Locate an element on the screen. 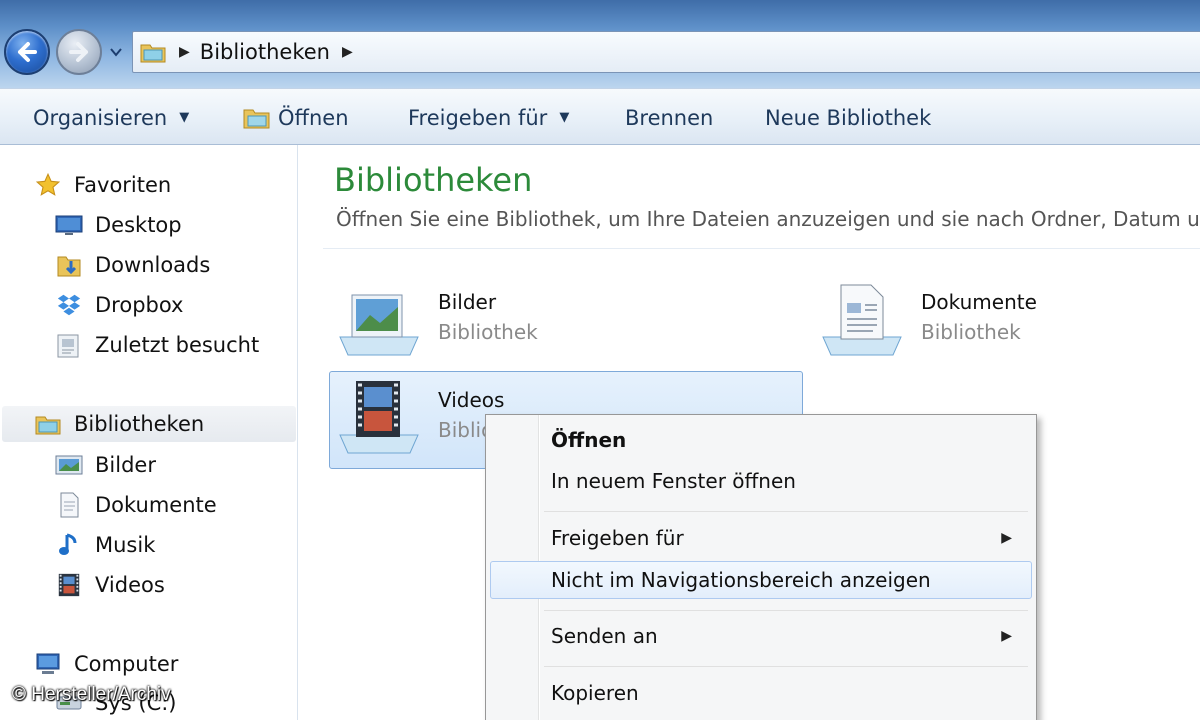 The width and height of the screenshot is (1200, 720). open-button: Öffnen is located at coordinates (295, 117).